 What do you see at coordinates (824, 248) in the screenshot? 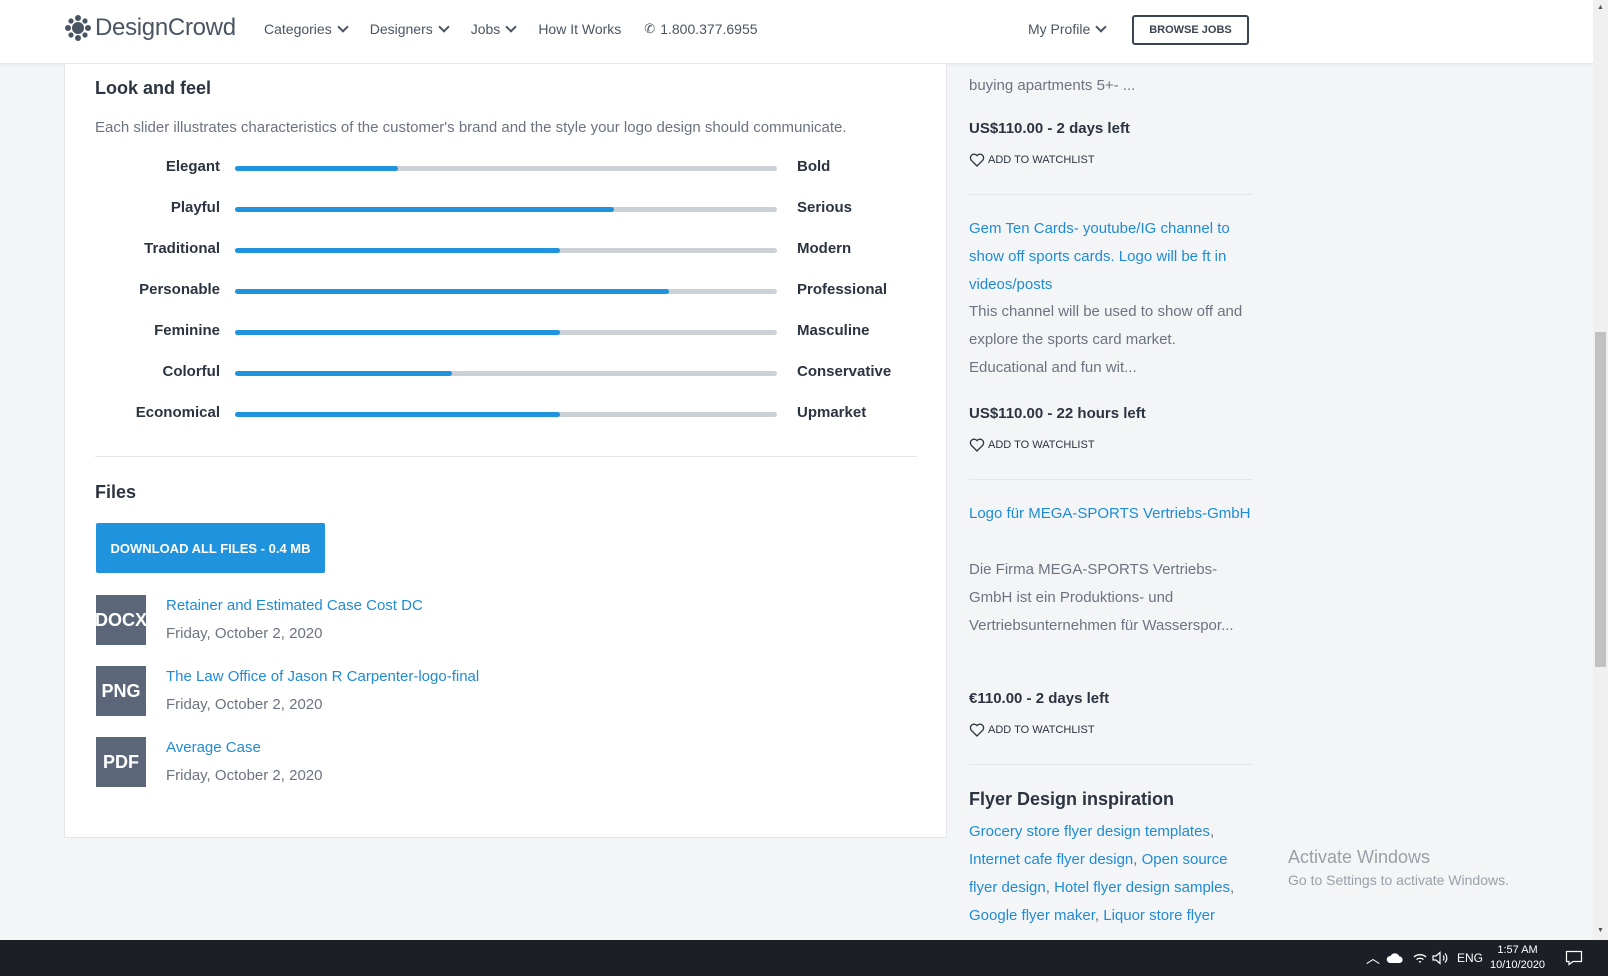
I see `slider-right-label: Modern` at bounding box center [824, 248].